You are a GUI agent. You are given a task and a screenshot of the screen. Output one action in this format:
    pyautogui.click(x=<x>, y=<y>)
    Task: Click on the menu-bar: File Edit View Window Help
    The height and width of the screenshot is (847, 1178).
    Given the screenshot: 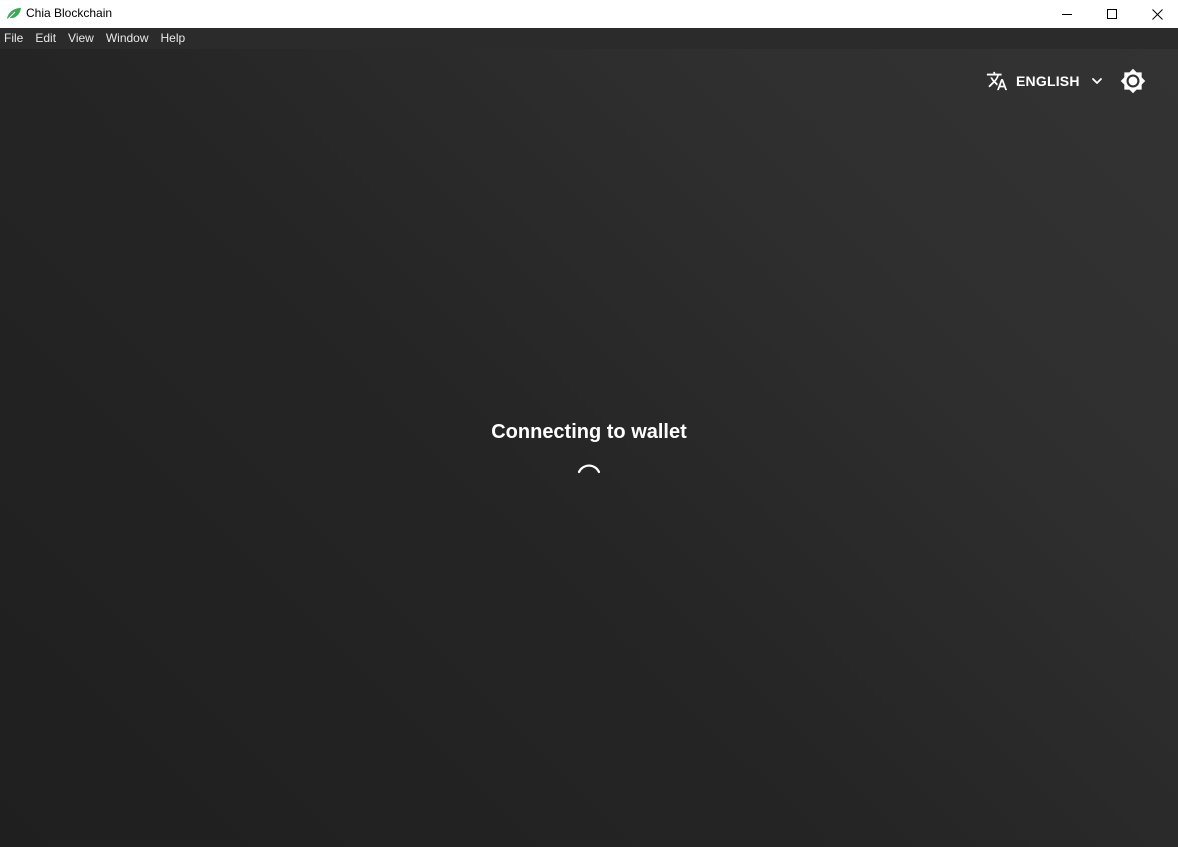 What is the action you would take?
    pyautogui.click(x=589, y=38)
    